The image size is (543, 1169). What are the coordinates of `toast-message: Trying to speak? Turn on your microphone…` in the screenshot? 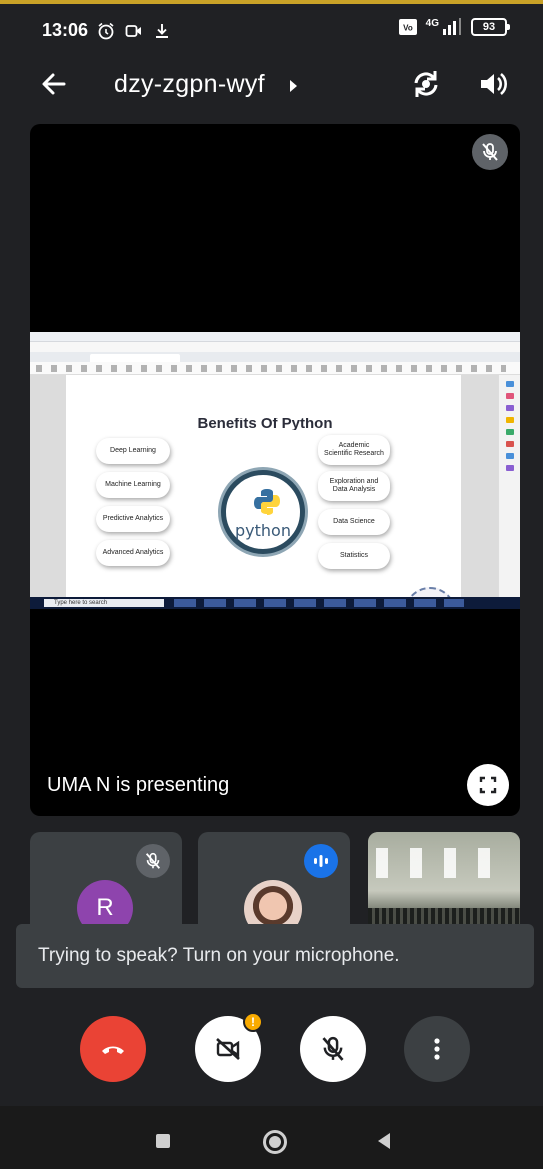 It's located at (219, 955).